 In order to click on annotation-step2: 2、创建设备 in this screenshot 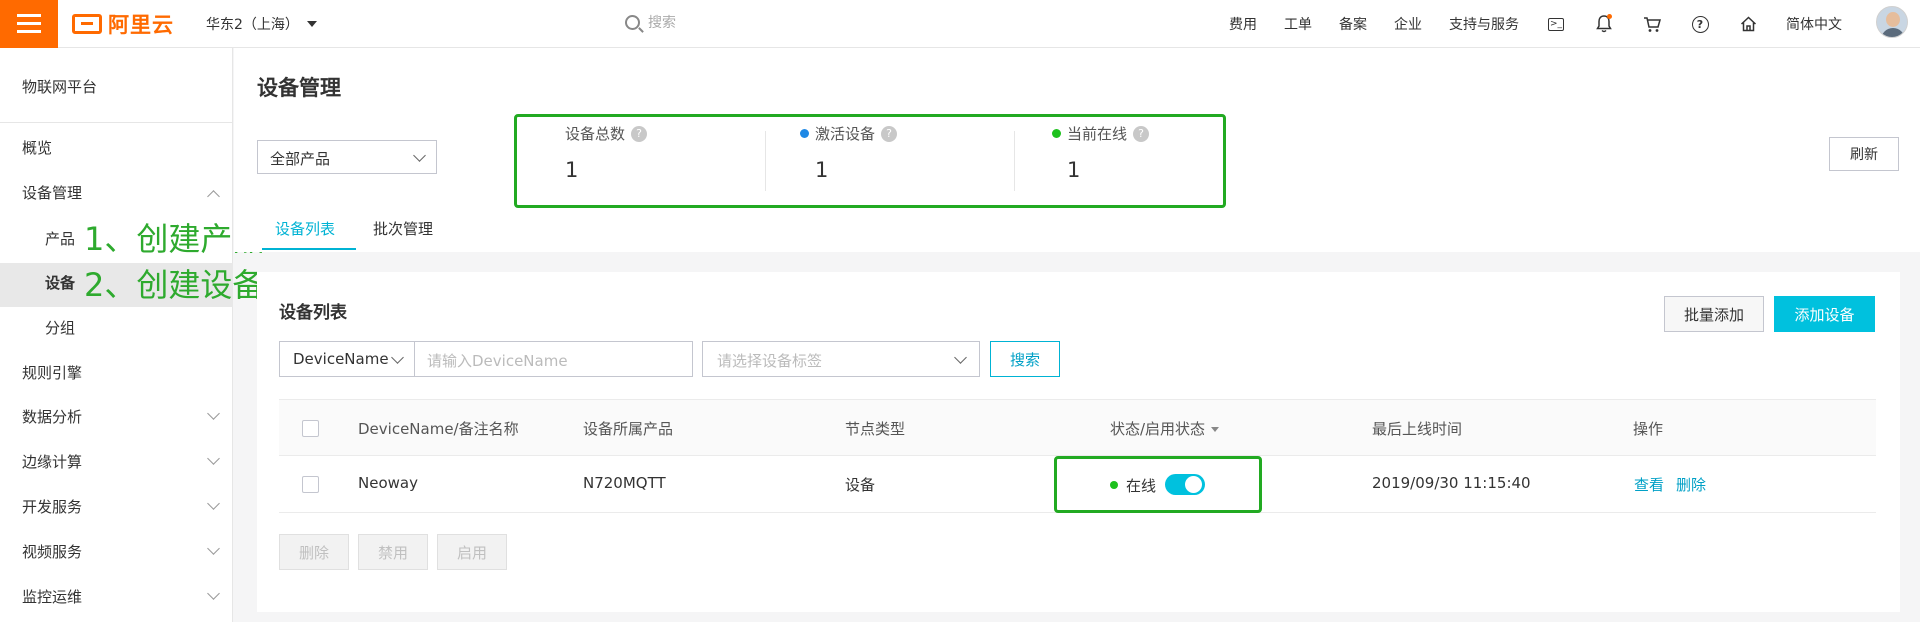, I will do `click(174, 285)`.